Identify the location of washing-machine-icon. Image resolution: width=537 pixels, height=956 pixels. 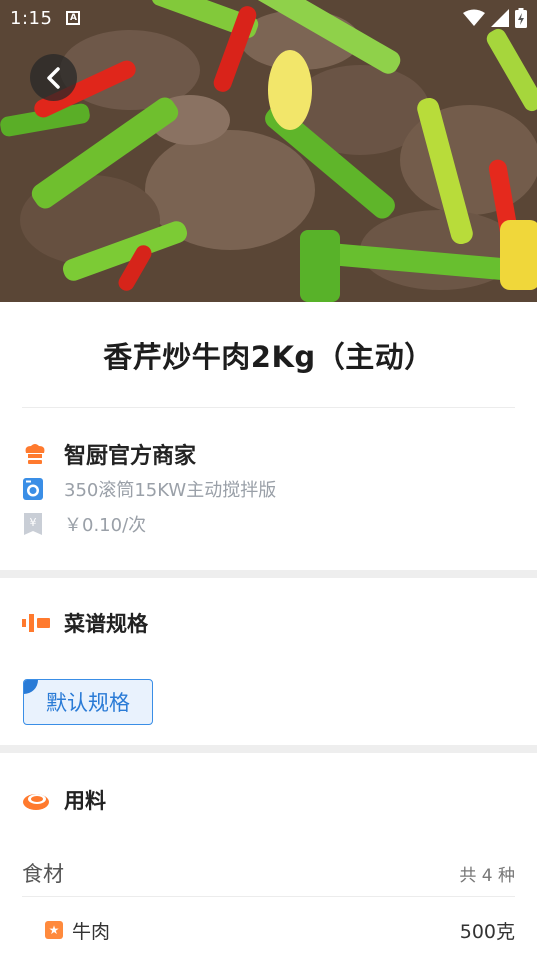
(36, 489).